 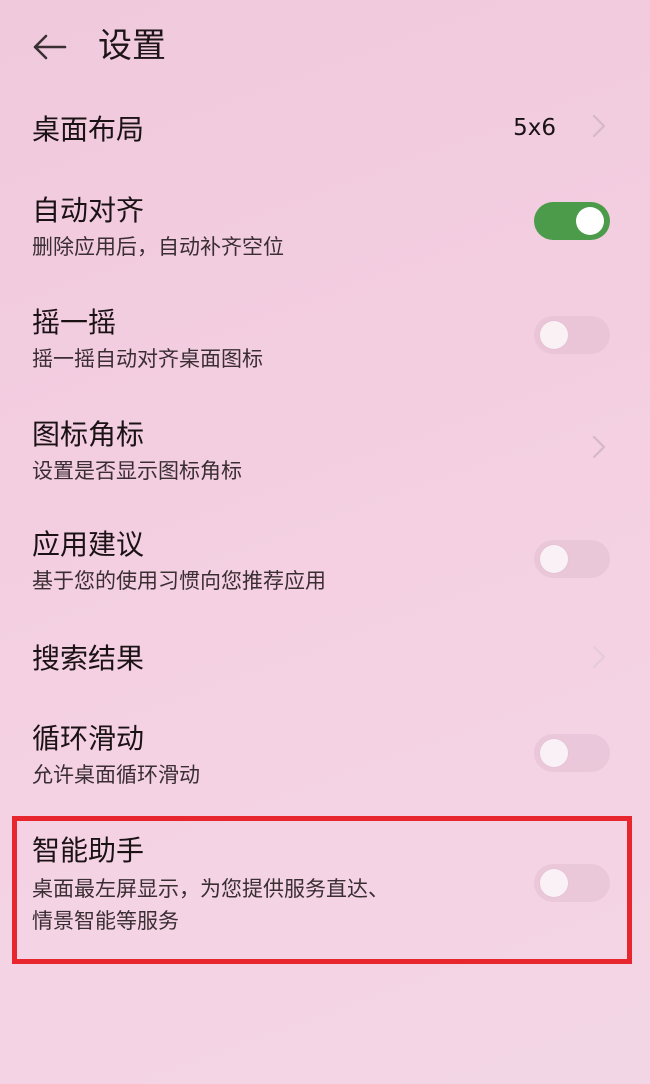 I want to click on shake-toggle, so click(x=572, y=335).